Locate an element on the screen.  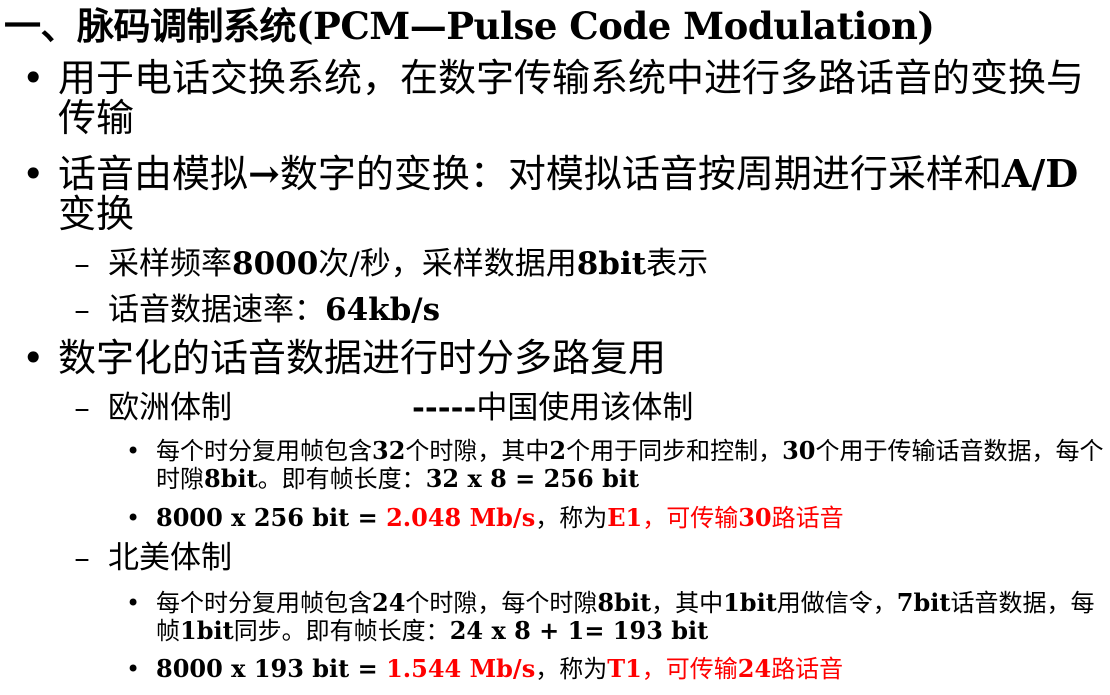
bullet-text: 用于电话交换系统，在数字传输系统中进行多路话音的变换与传输 is located at coordinates (571, 98).